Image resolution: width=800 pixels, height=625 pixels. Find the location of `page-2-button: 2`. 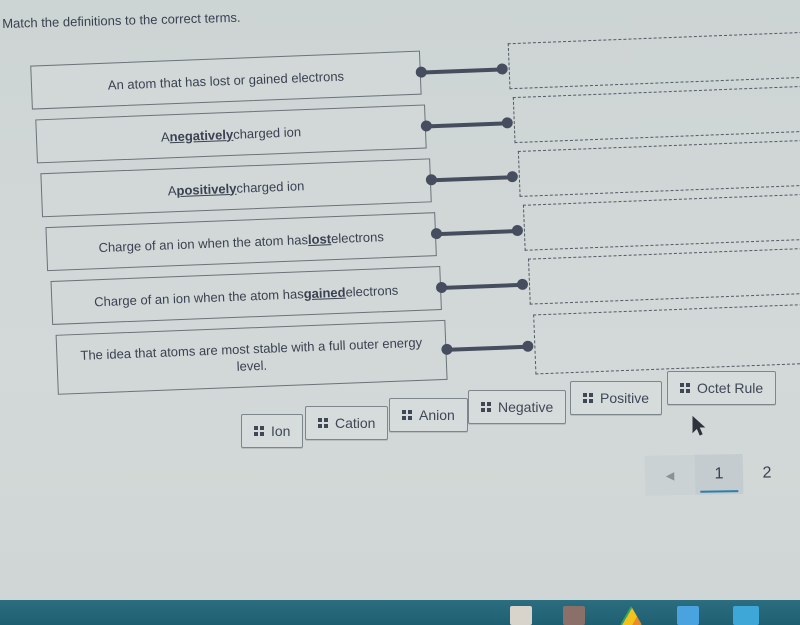

page-2-button: 2 is located at coordinates (767, 473).